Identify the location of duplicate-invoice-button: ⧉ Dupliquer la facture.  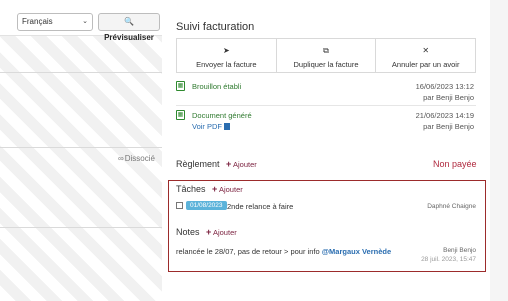
(327, 55).